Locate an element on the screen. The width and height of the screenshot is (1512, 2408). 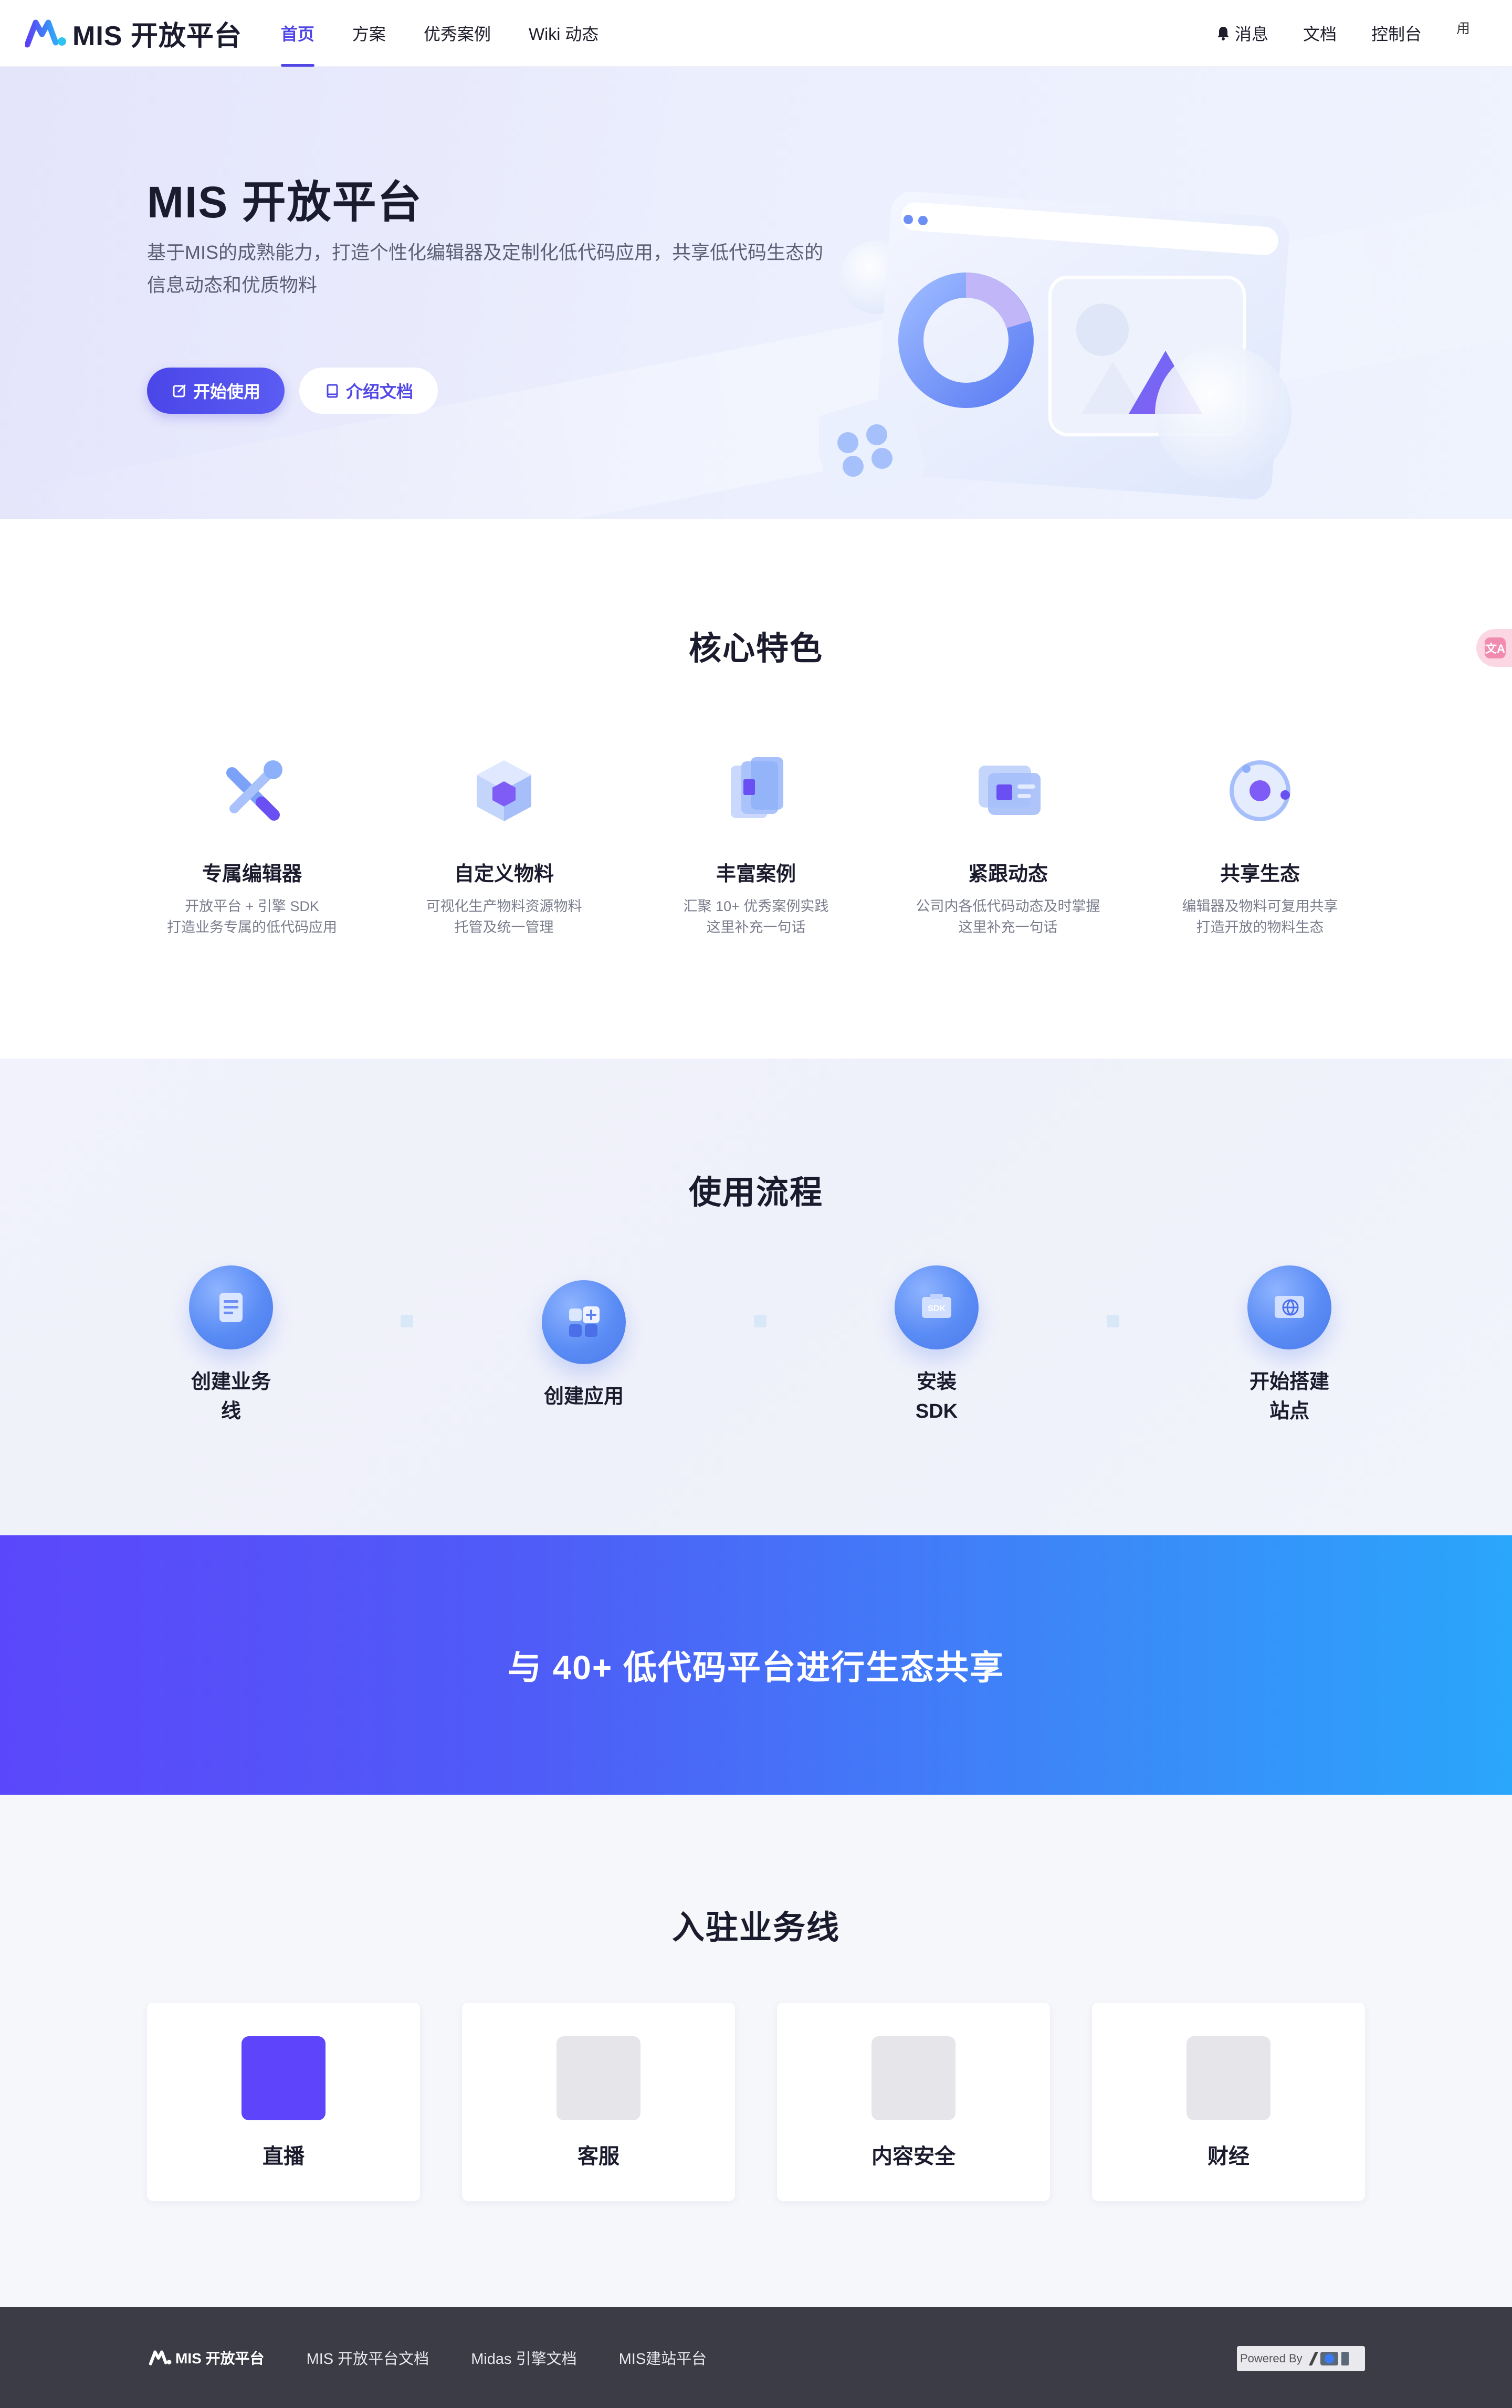
intro-docs-label: 介绍文档 is located at coordinates (379, 391).